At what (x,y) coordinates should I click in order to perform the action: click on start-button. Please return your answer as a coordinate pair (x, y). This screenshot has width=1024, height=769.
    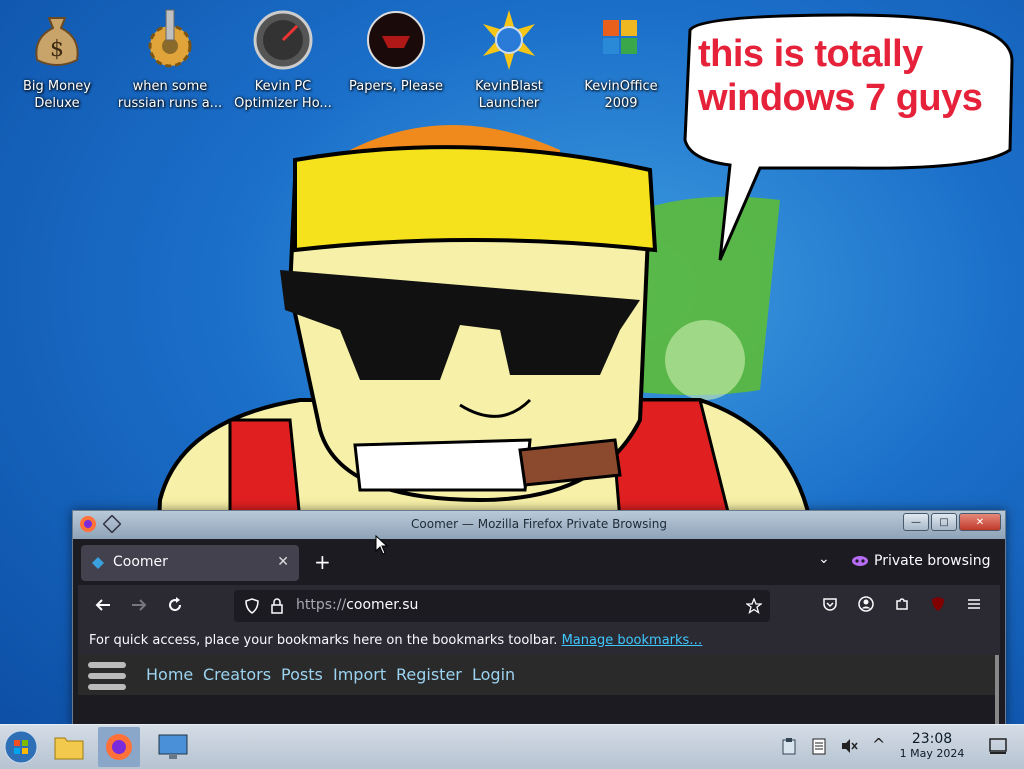
    Looking at the image, I should click on (21, 747).